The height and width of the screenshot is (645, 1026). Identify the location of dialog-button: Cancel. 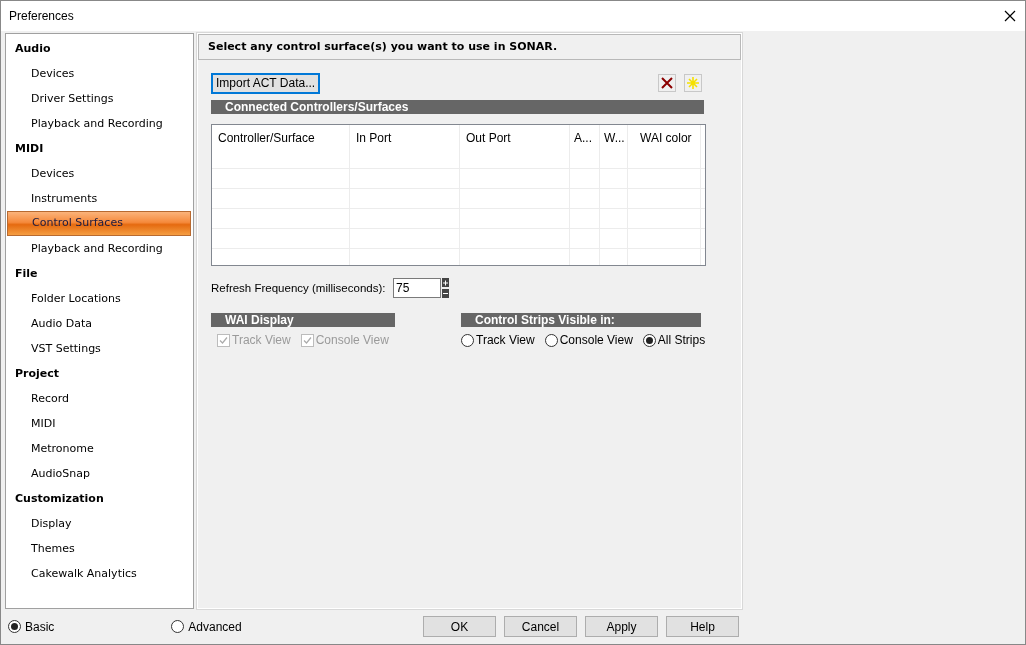
(540, 626).